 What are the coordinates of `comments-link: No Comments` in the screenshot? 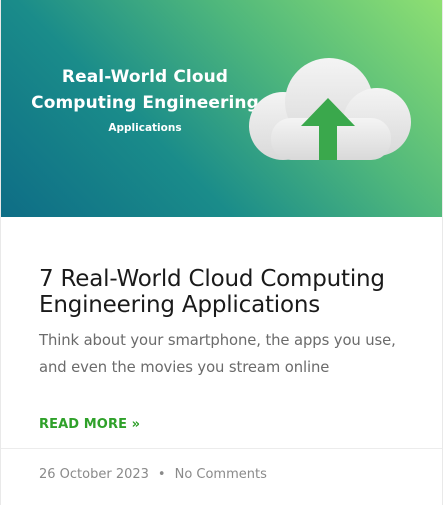 It's located at (221, 474).